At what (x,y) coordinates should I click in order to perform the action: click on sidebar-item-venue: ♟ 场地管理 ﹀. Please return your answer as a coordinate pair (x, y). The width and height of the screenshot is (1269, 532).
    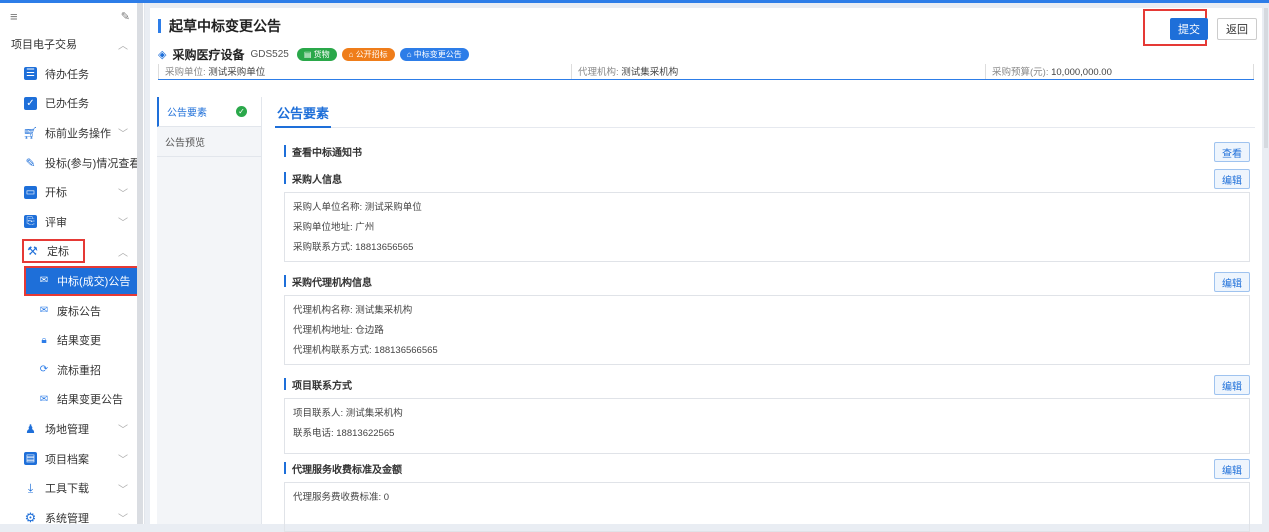
    Looking at the image, I should click on (72, 429).